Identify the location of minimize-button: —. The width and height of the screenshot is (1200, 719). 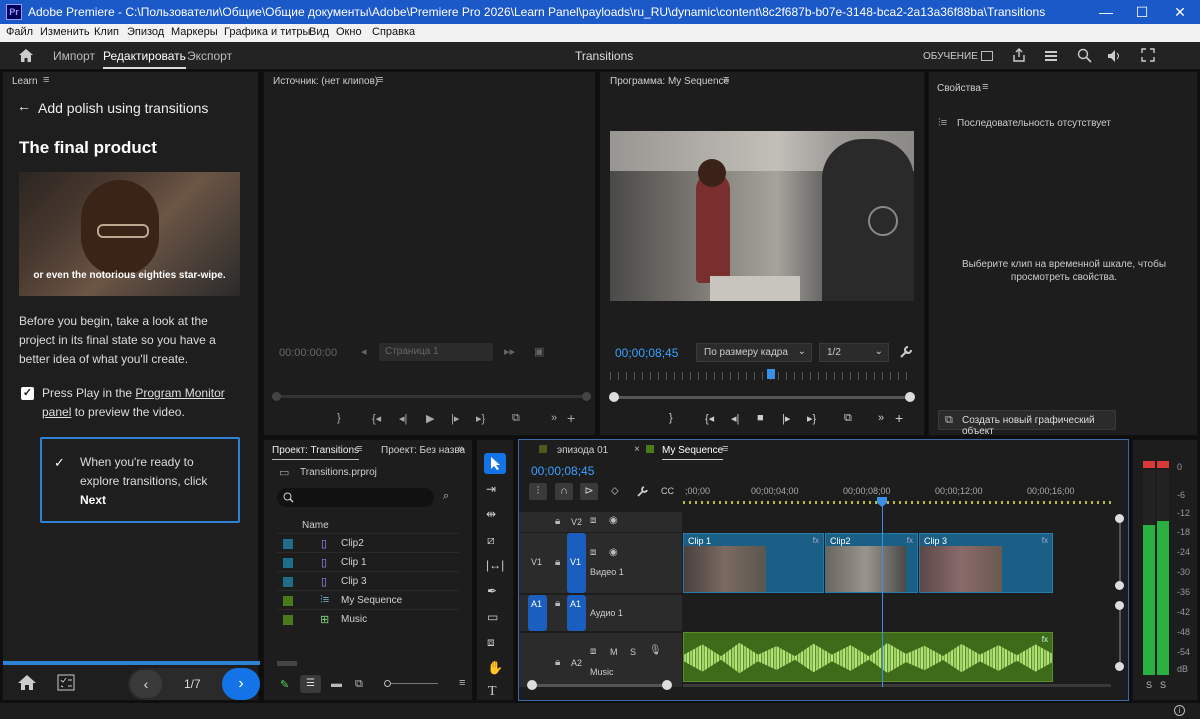
(1106, 12).